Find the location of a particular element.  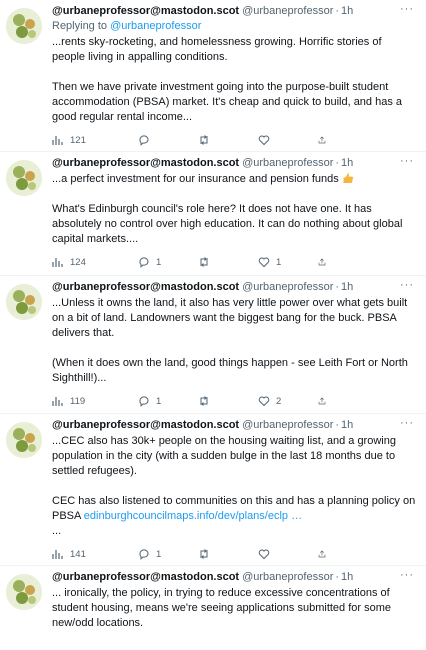

views-button: 141 is located at coordinates (78, 554).